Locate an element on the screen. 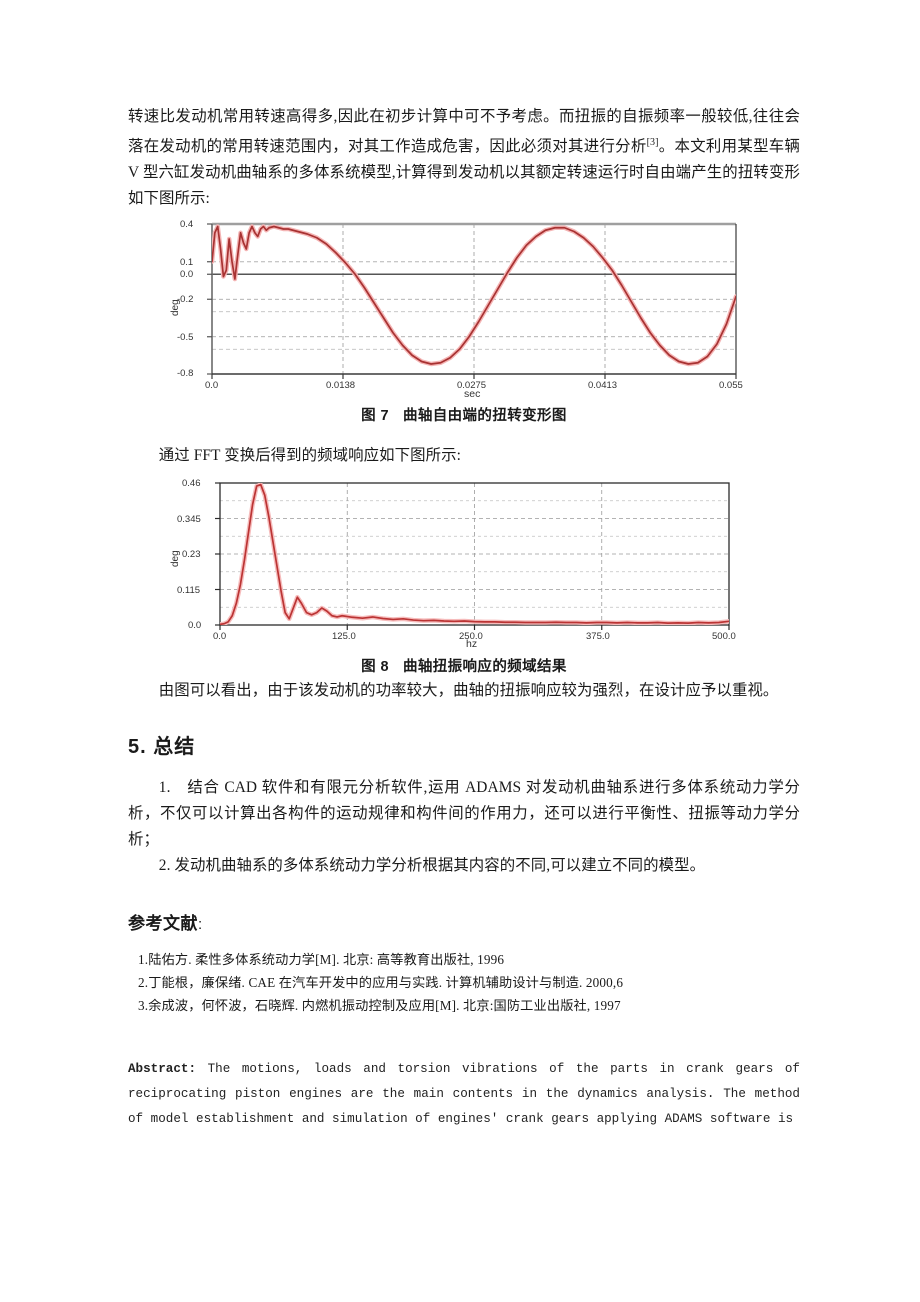 This screenshot has width=920, height=1302. figure-7-xtick-4: 0.055 is located at coordinates (731, 386).